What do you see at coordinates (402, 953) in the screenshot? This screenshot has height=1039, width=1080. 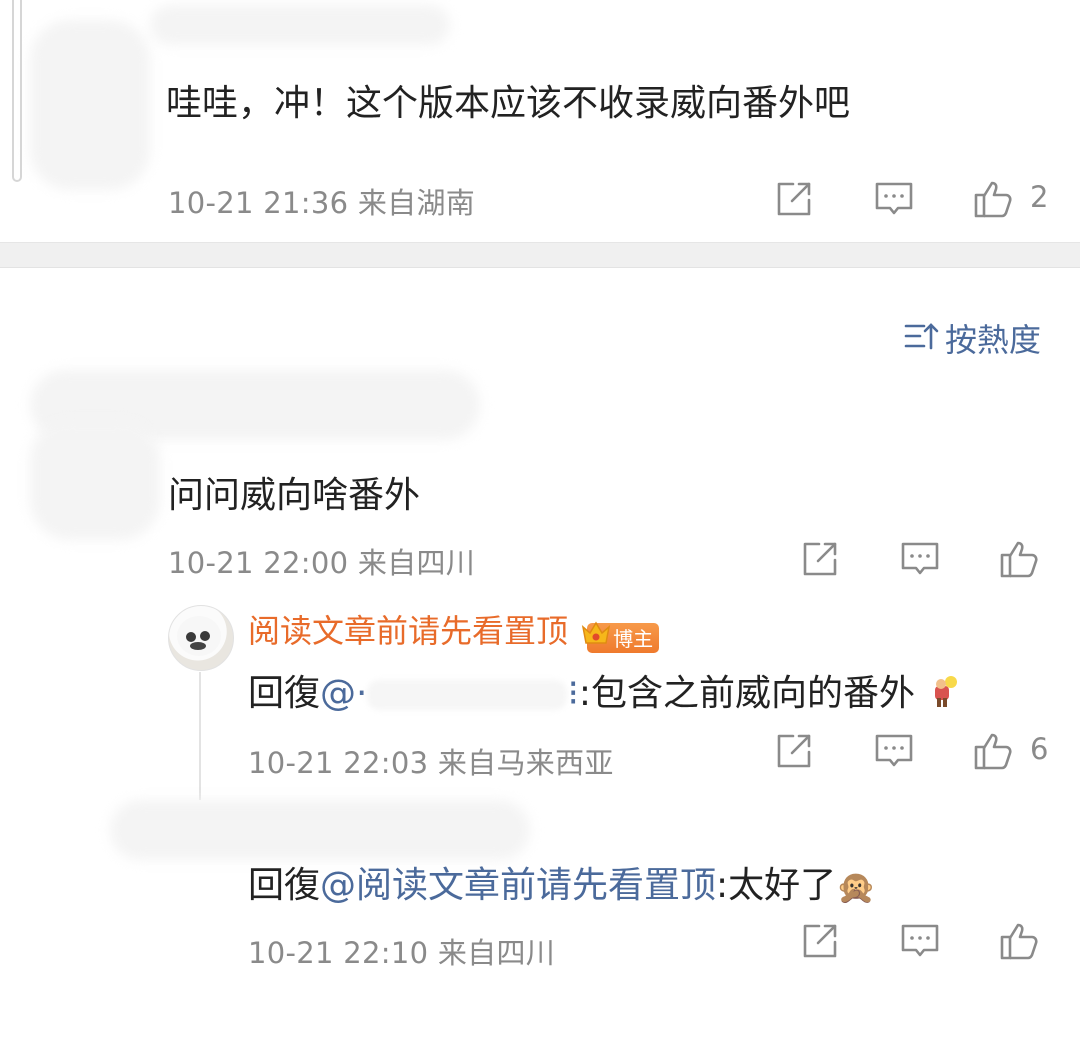 I see `reply-meta: 10-21 22:10 来自四川` at bounding box center [402, 953].